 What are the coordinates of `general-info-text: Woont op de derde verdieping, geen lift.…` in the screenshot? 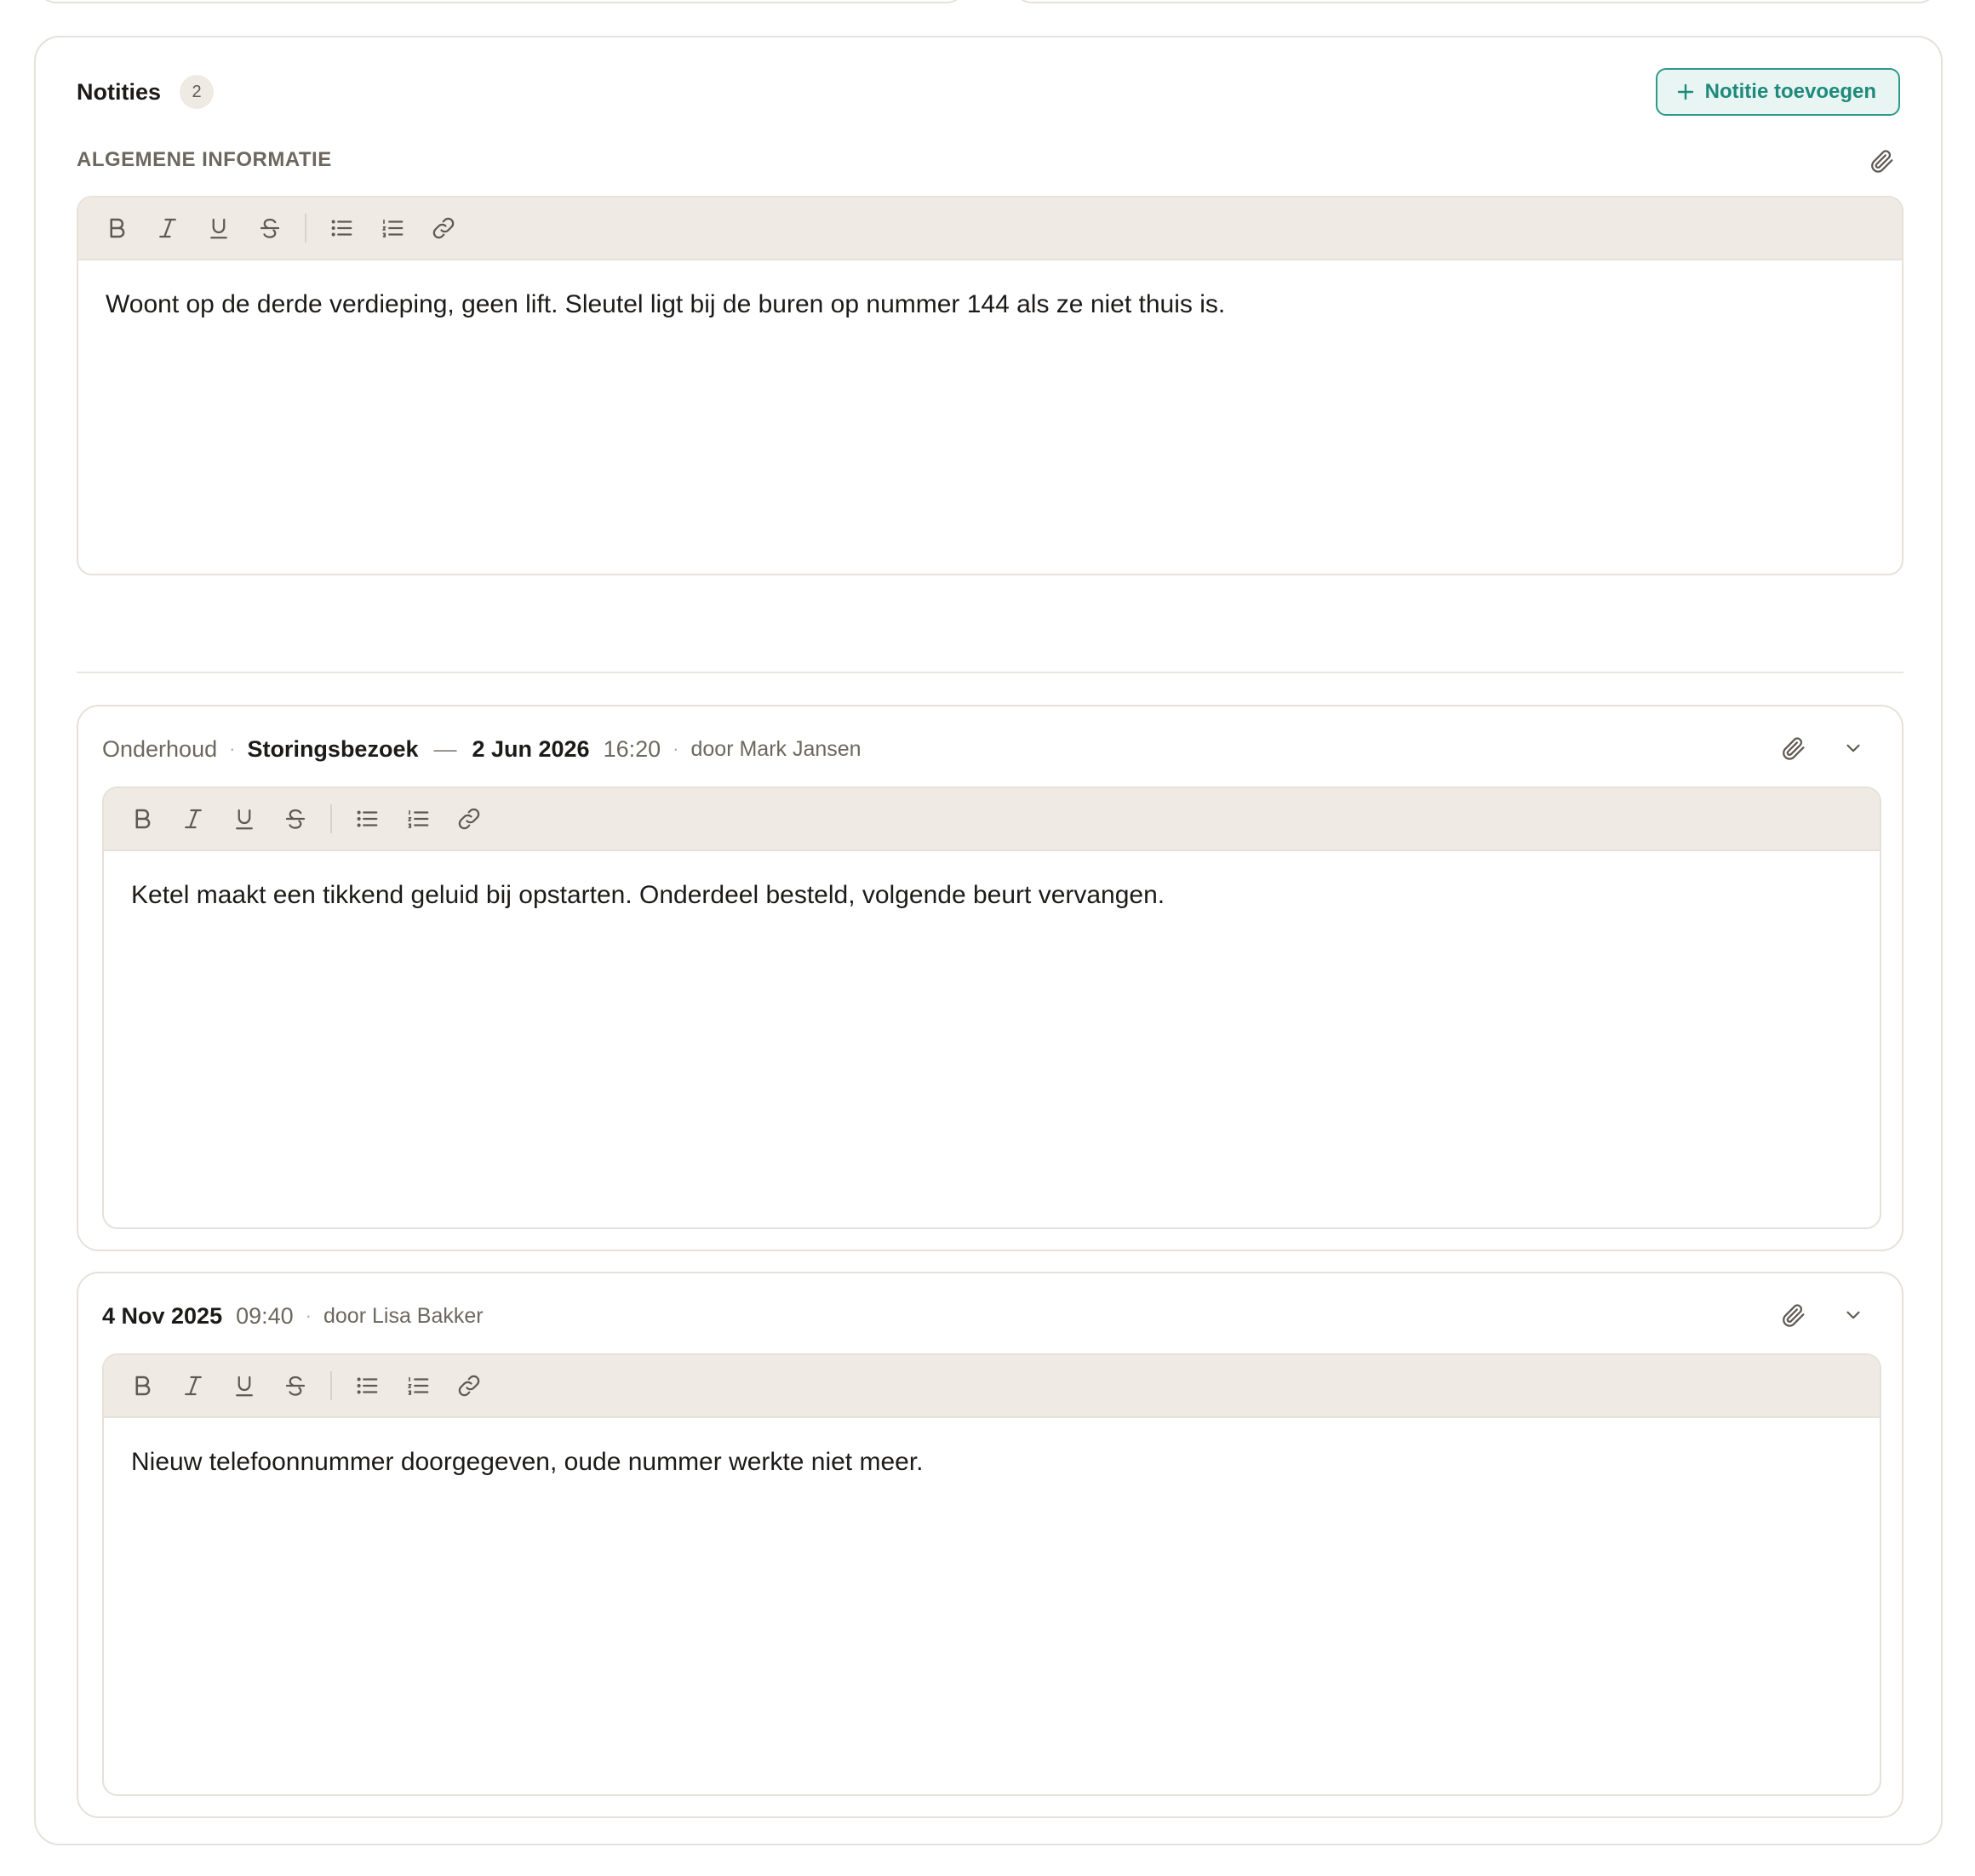 It's located at (990, 304).